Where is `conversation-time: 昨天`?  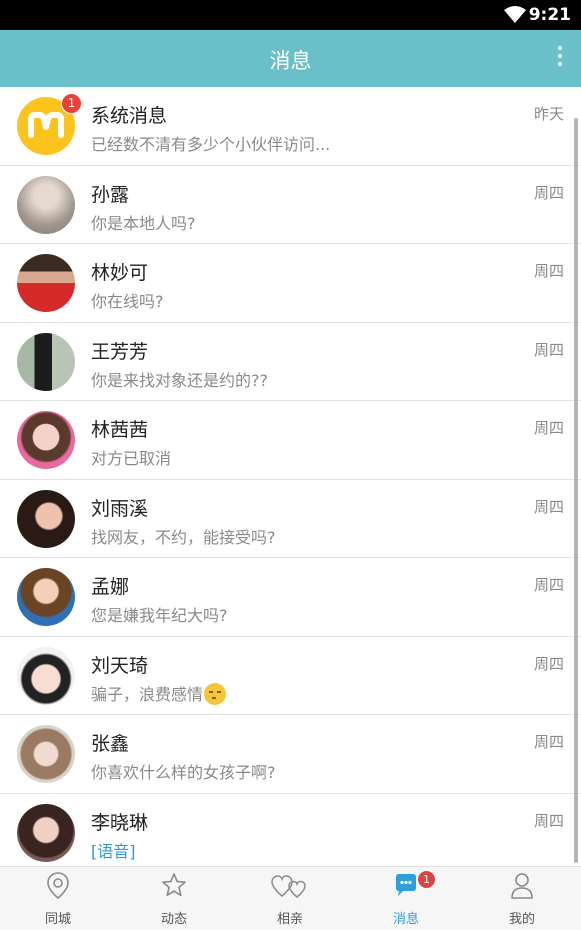 conversation-time: 昨天 is located at coordinates (548, 114).